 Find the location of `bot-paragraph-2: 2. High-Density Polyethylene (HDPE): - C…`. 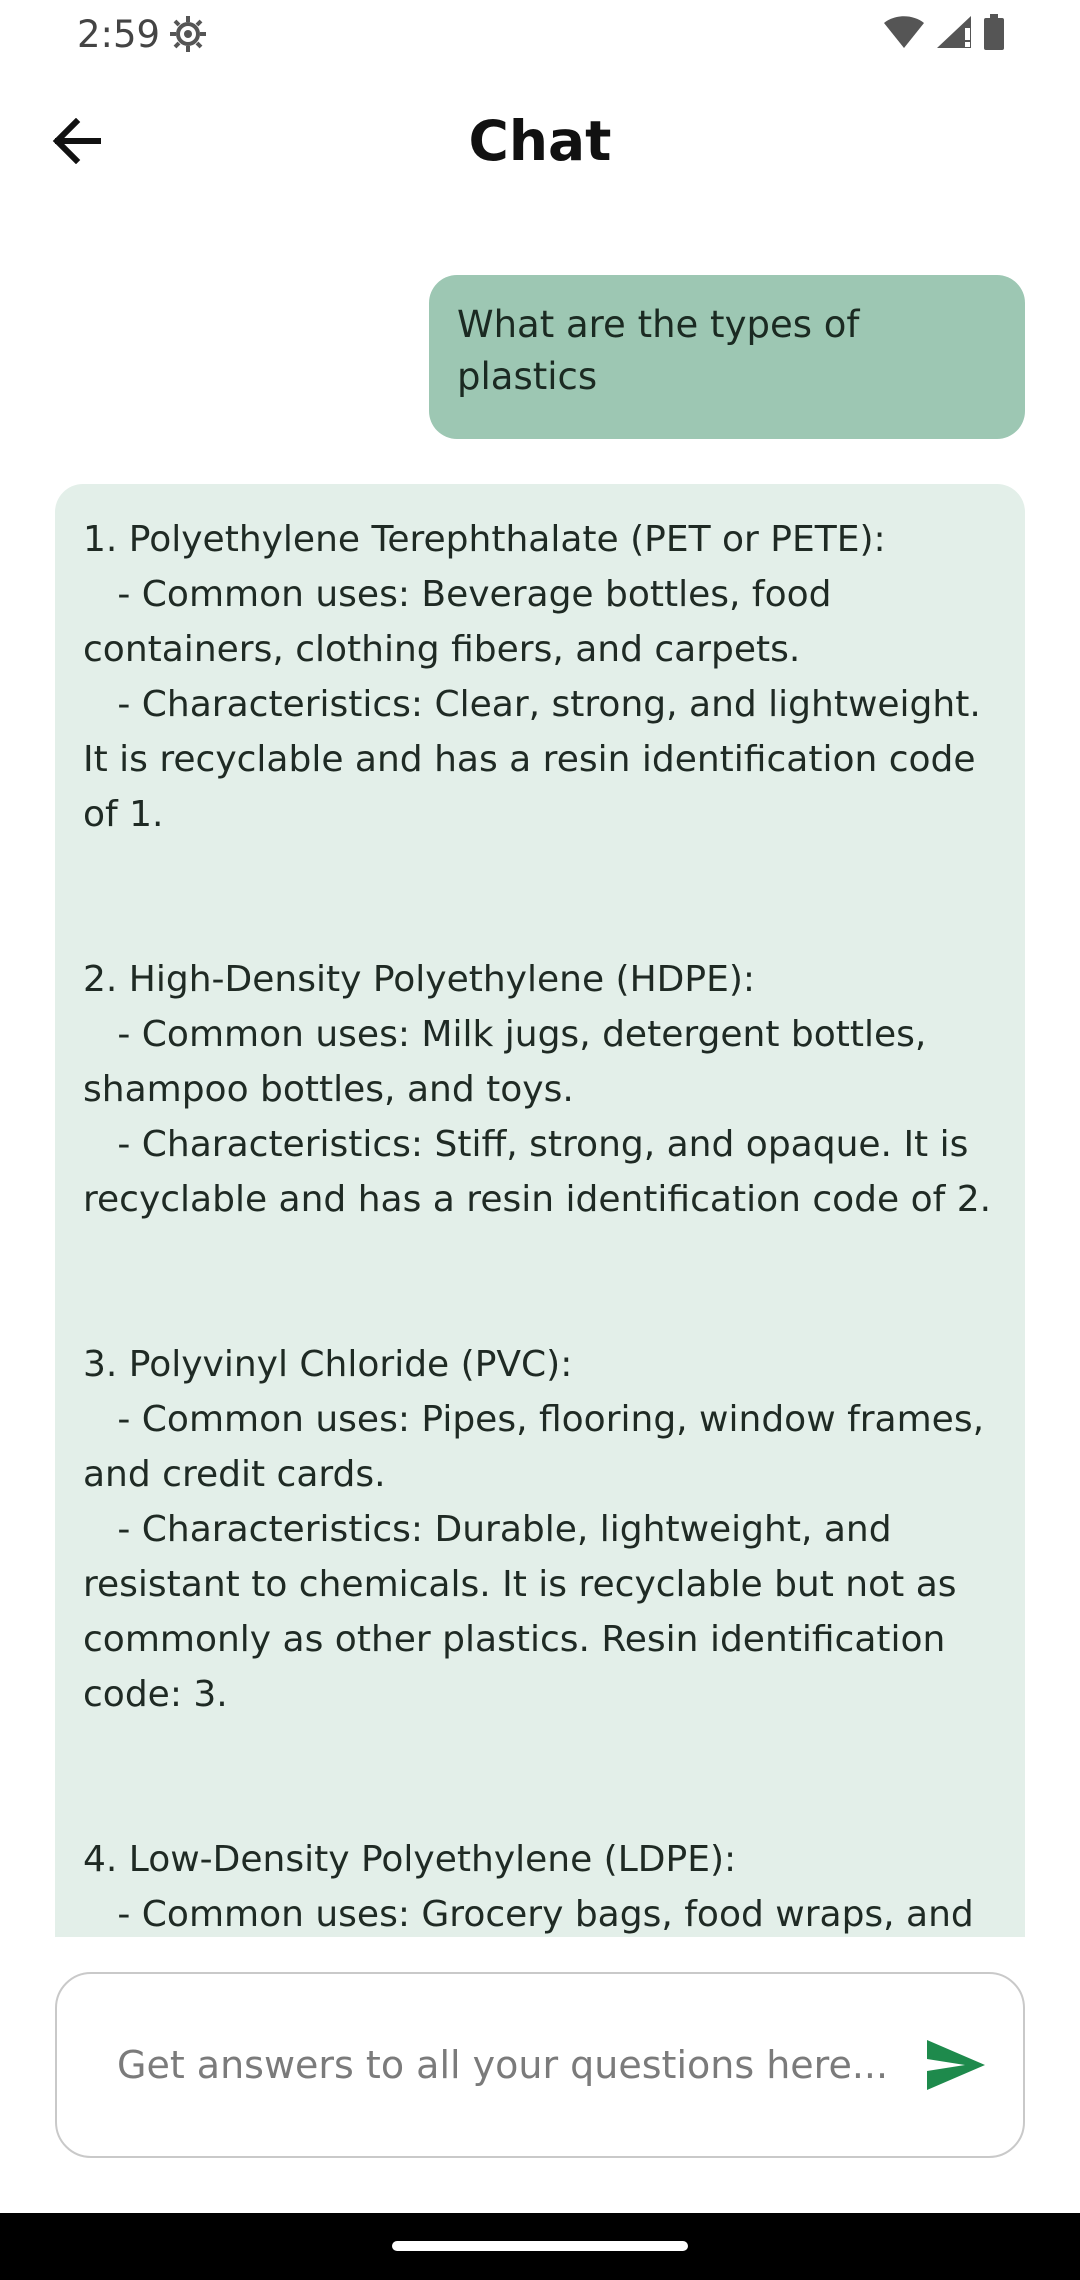

bot-paragraph-2: 2. High-Density Polyethylene (HDPE): - C… is located at coordinates (537, 1089).